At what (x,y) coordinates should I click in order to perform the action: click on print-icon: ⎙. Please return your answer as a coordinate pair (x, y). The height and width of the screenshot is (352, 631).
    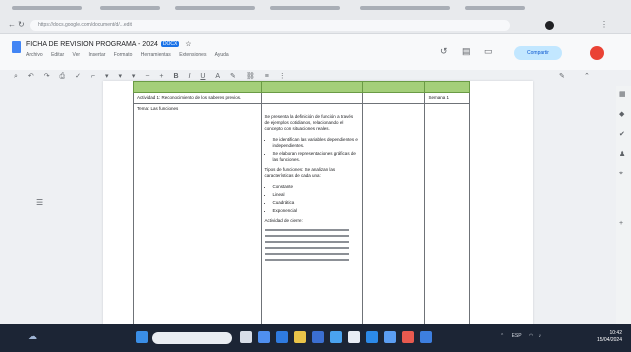
    Looking at the image, I should click on (63, 77).